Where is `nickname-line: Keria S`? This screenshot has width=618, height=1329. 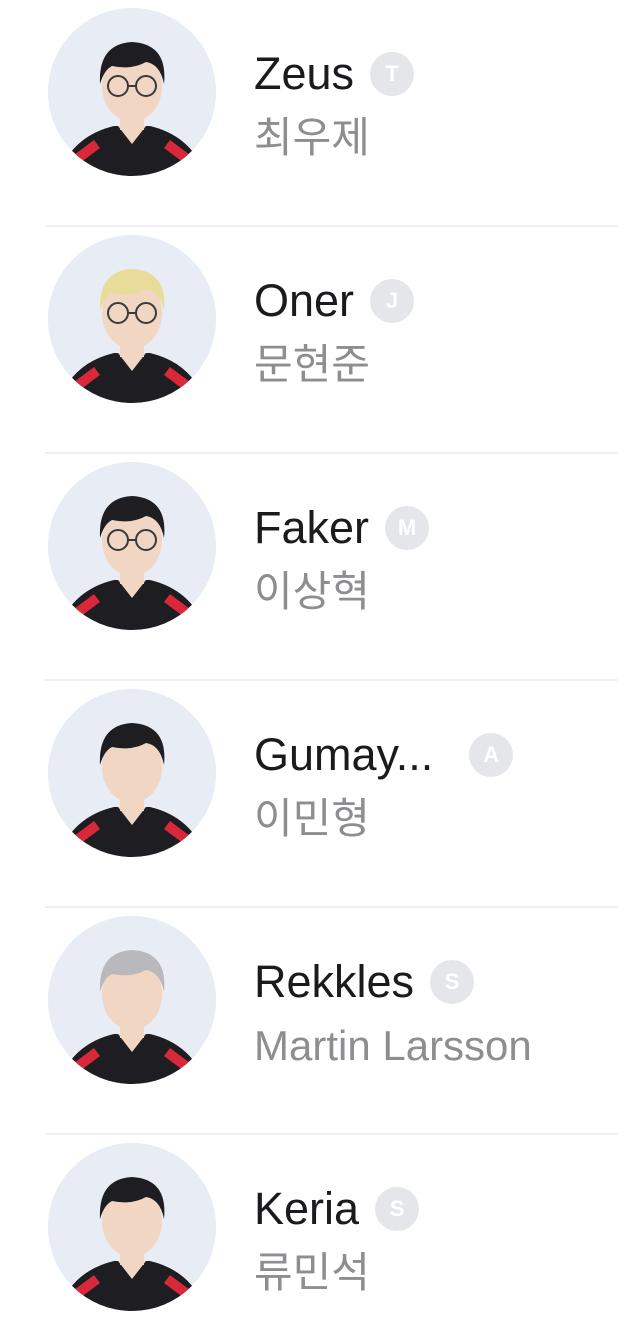
nickname-line: Keria S is located at coordinates (337, 1209).